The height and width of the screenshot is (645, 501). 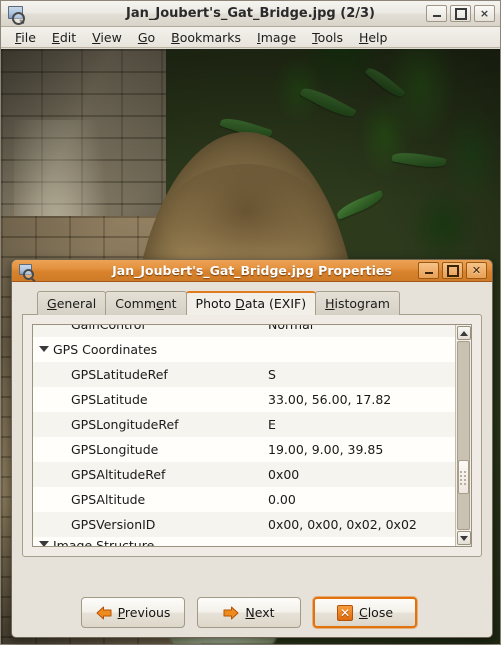 What do you see at coordinates (464, 538) in the screenshot?
I see `scroll-down-button` at bounding box center [464, 538].